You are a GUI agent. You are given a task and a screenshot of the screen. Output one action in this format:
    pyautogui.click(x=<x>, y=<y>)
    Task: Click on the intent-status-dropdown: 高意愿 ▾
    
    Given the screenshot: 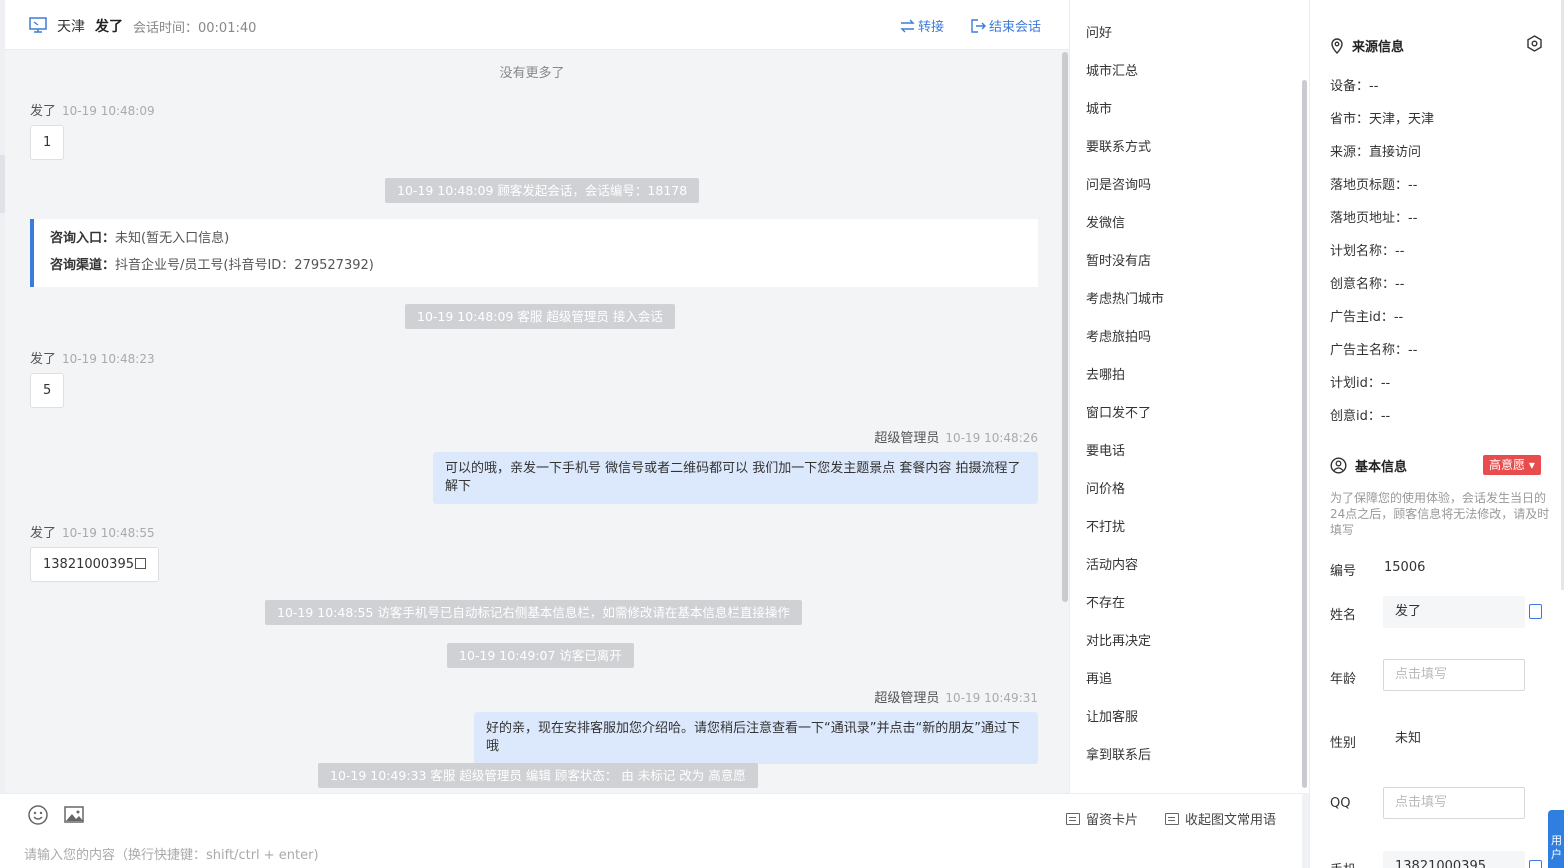 What is the action you would take?
    pyautogui.click(x=1512, y=465)
    